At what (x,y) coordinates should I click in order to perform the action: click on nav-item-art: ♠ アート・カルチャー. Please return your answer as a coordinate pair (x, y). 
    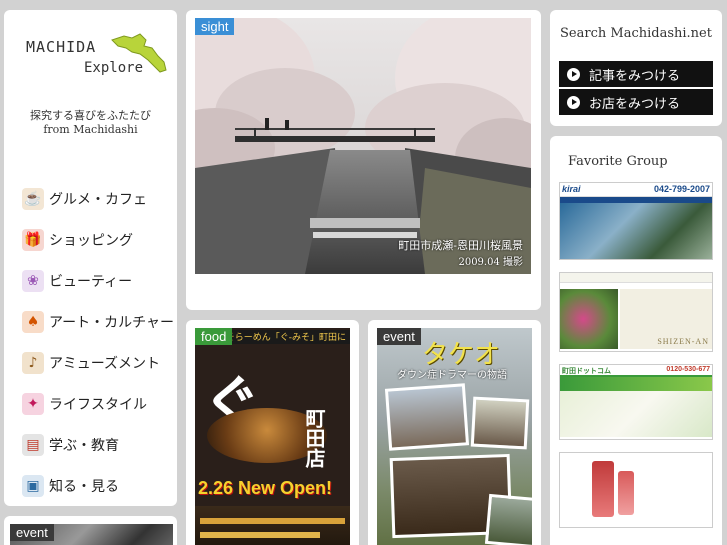
    Looking at the image, I should click on (98, 321).